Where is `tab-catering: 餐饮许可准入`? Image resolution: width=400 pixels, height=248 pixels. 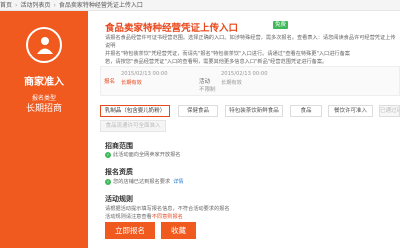 tab-catering: 餐饮许可准入 is located at coordinates (350, 111).